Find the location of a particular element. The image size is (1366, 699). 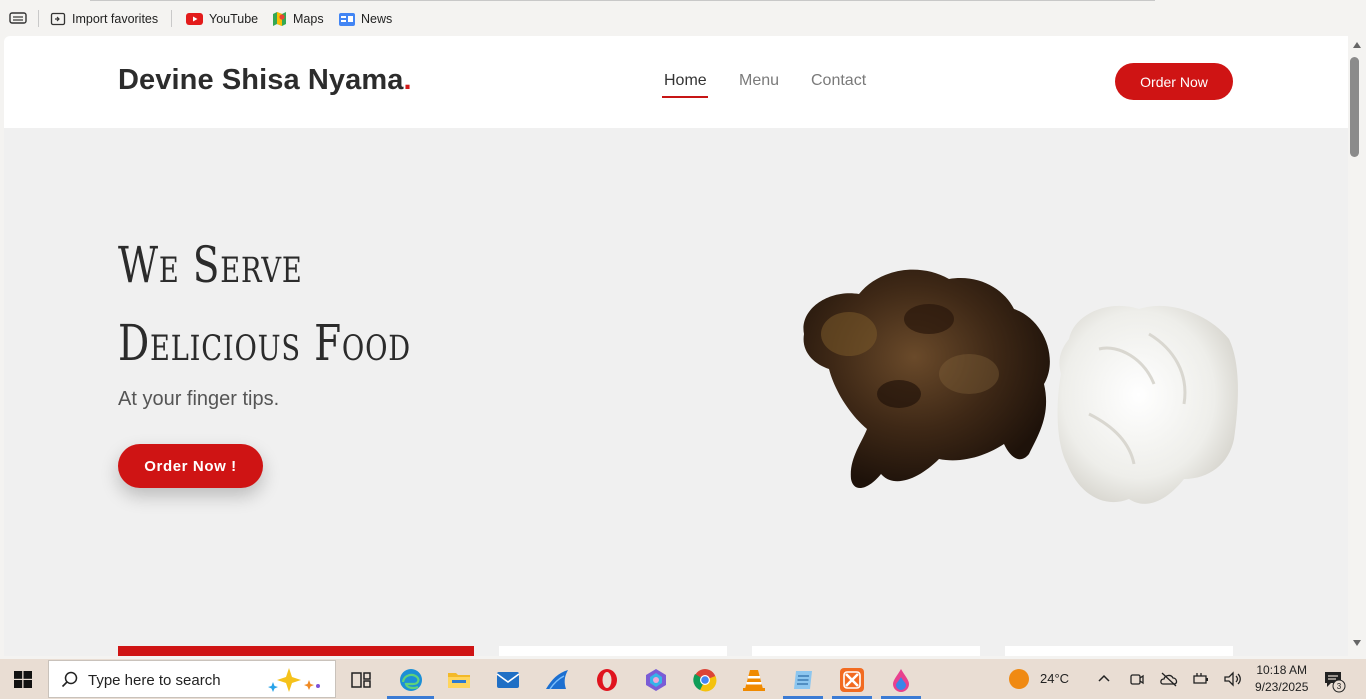

search-placeholder: Type here to search is located at coordinates (154, 680).